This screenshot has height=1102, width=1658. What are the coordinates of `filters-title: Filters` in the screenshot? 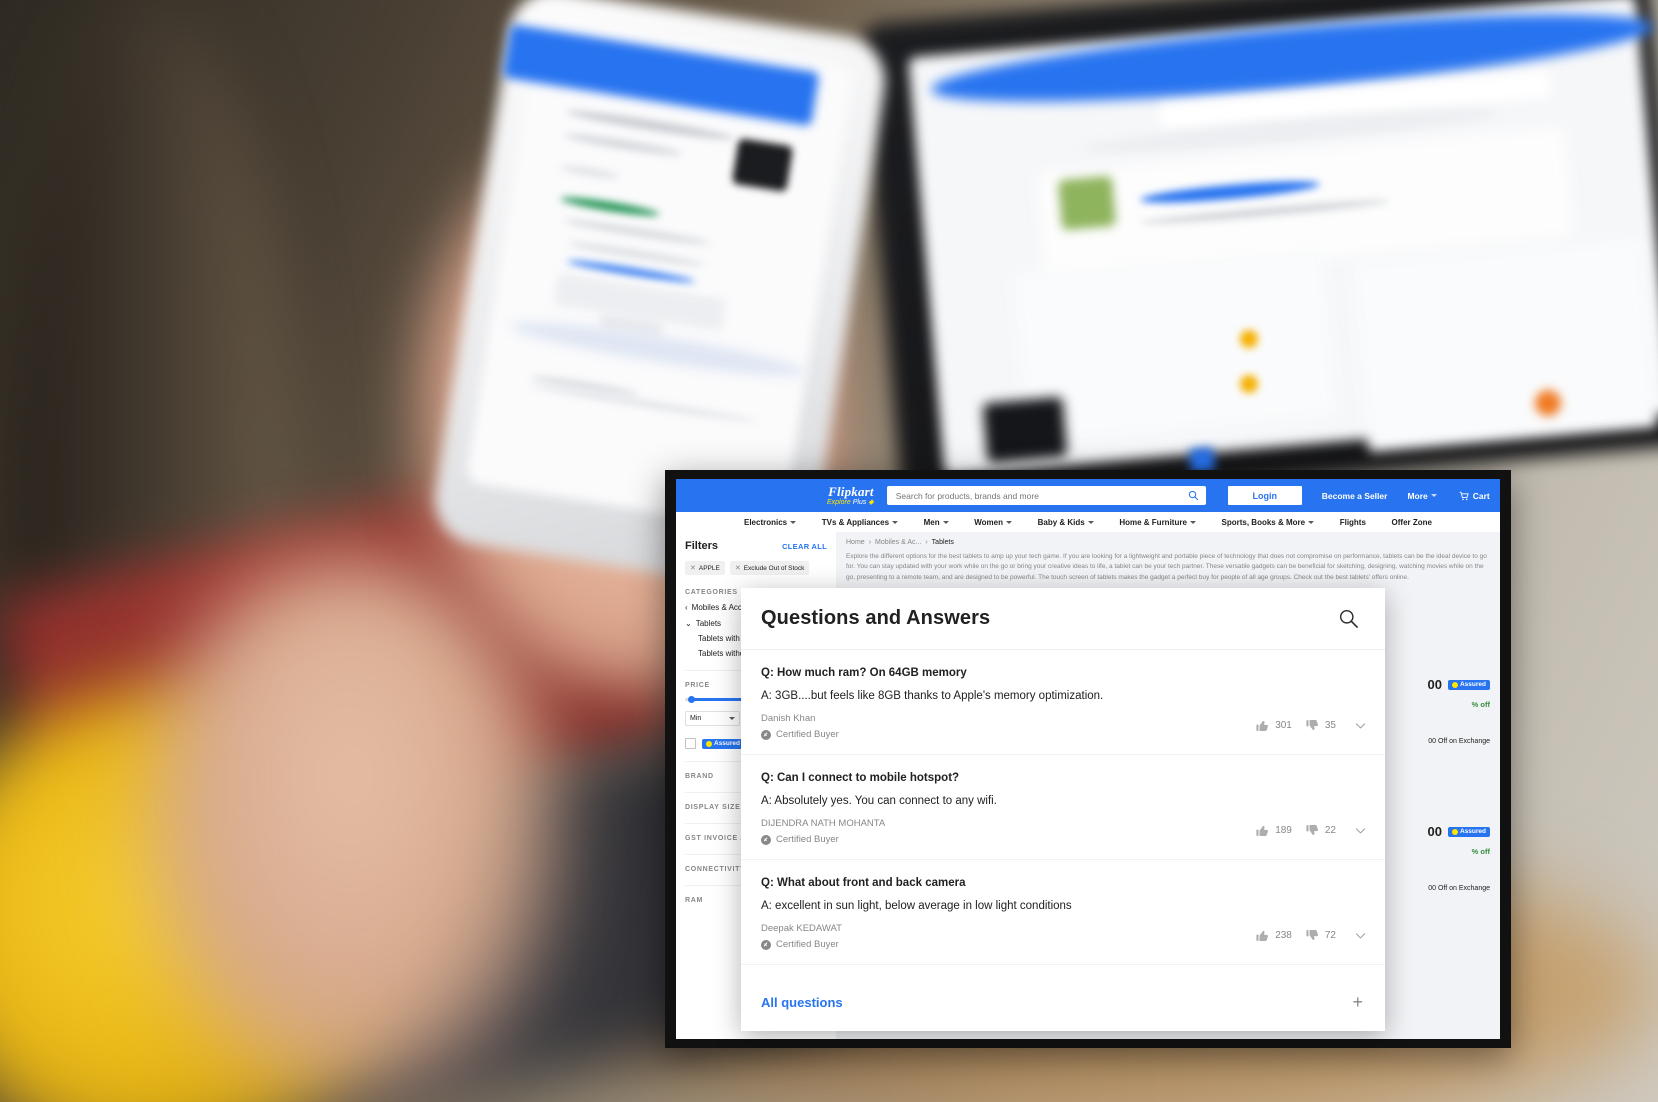 It's located at (702, 546).